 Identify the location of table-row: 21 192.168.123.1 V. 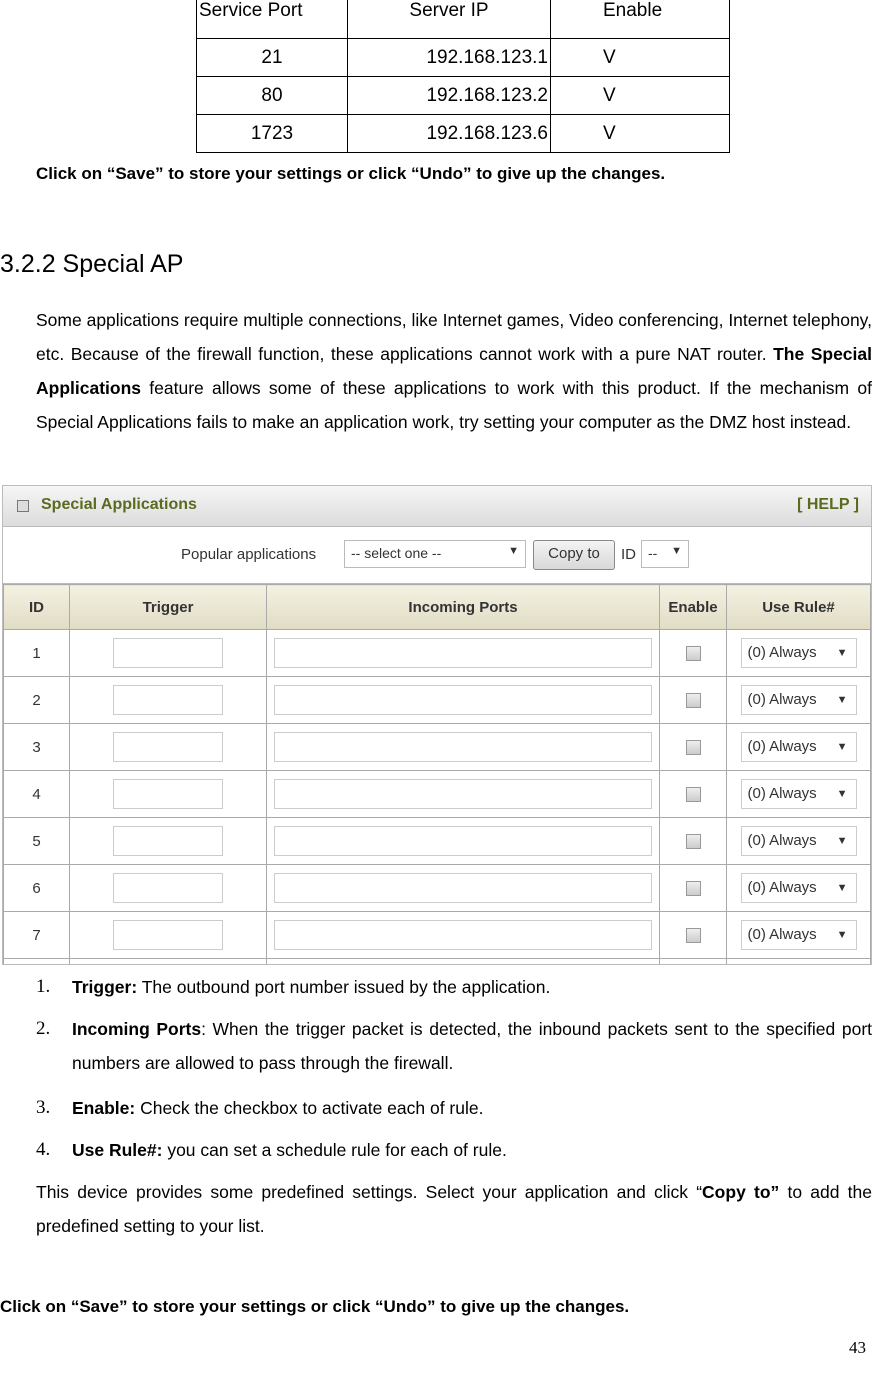
(463, 57).